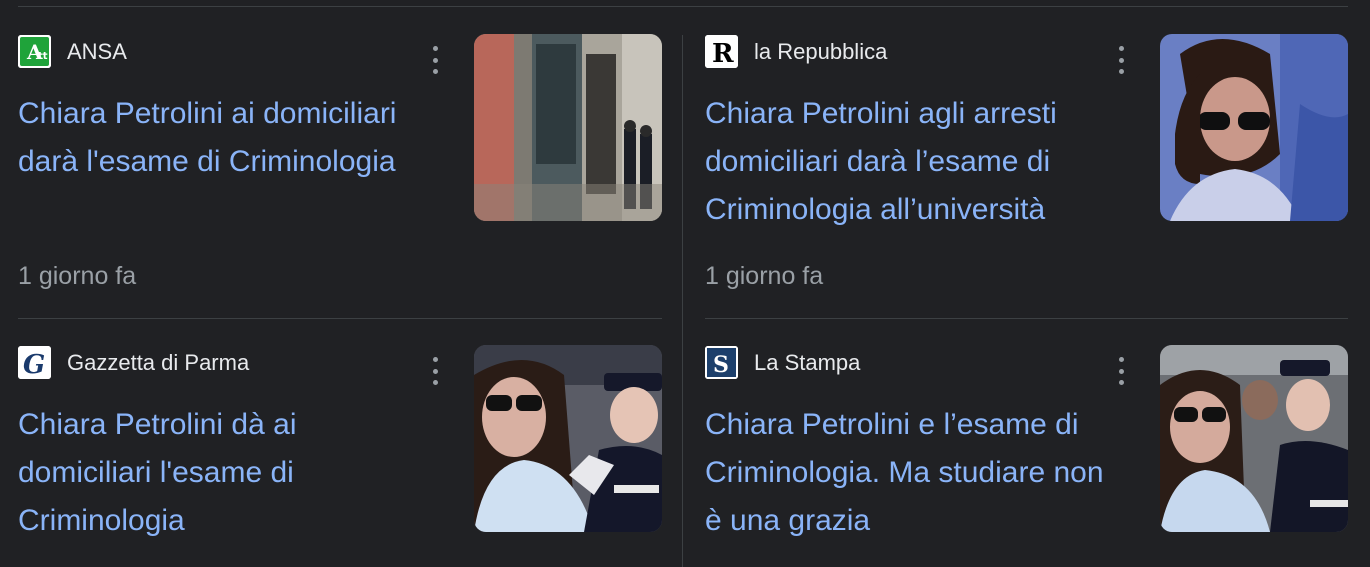 The width and height of the screenshot is (1370, 567). I want to click on building-with-officers-photo-icon, so click(568, 127).